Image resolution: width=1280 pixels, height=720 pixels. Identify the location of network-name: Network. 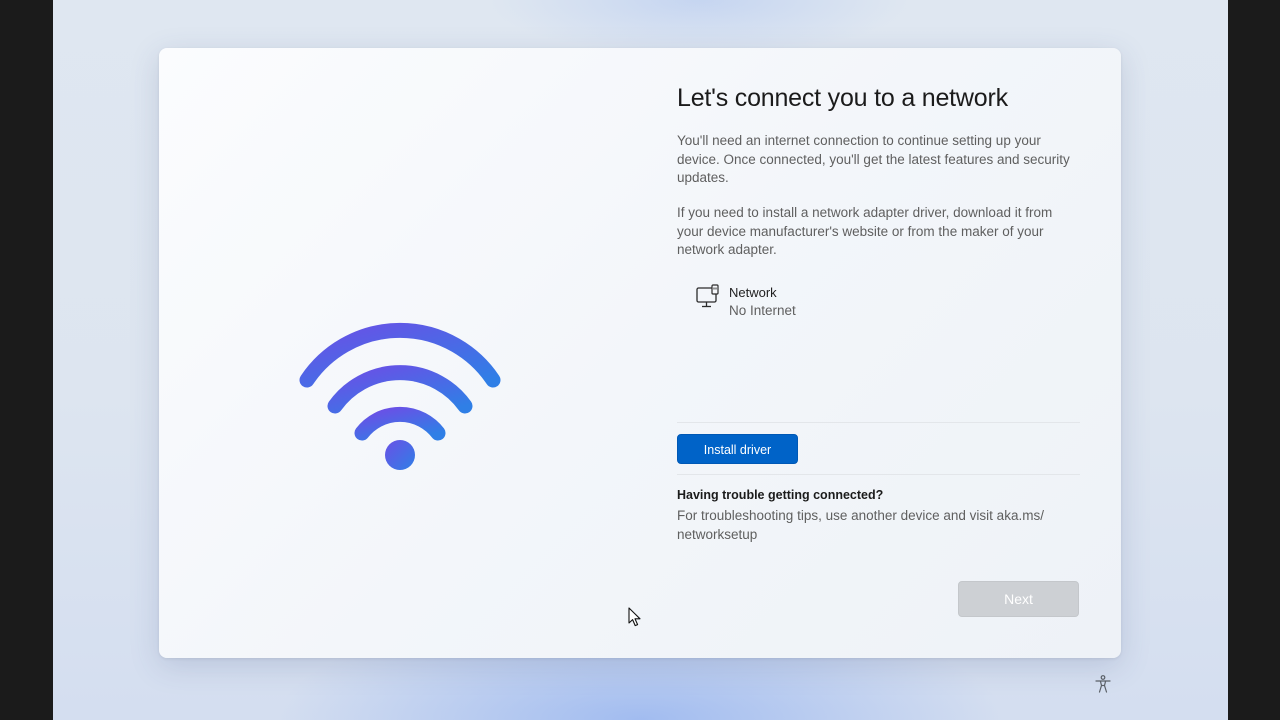
(753, 292).